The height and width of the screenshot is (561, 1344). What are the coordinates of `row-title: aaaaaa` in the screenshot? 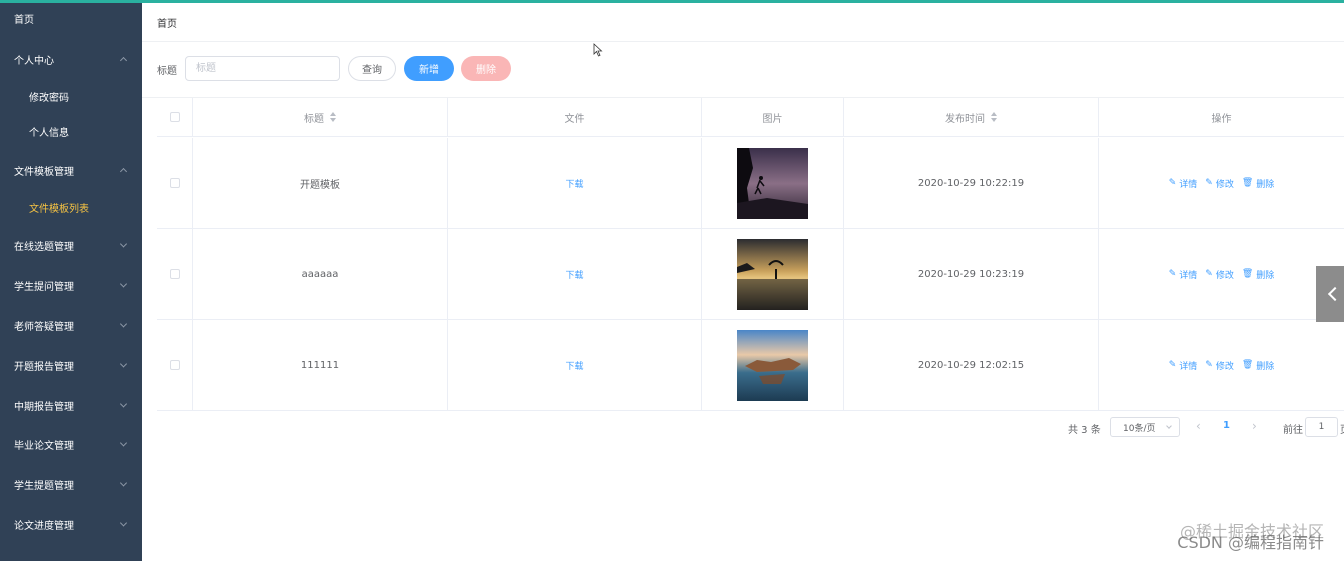 It's located at (320, 274).